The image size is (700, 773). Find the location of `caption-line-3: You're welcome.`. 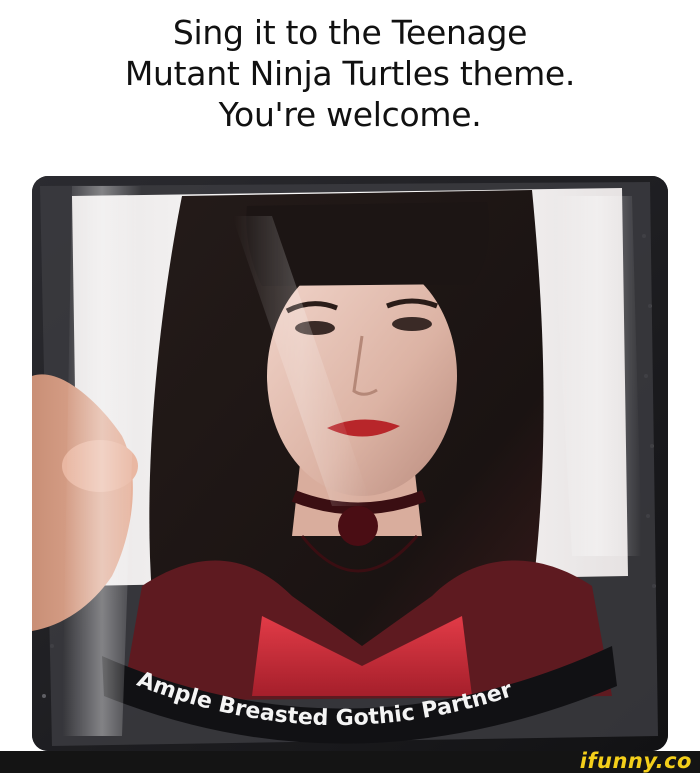

caption-line-3: You're welcome. is located at coordinates (350, 114).